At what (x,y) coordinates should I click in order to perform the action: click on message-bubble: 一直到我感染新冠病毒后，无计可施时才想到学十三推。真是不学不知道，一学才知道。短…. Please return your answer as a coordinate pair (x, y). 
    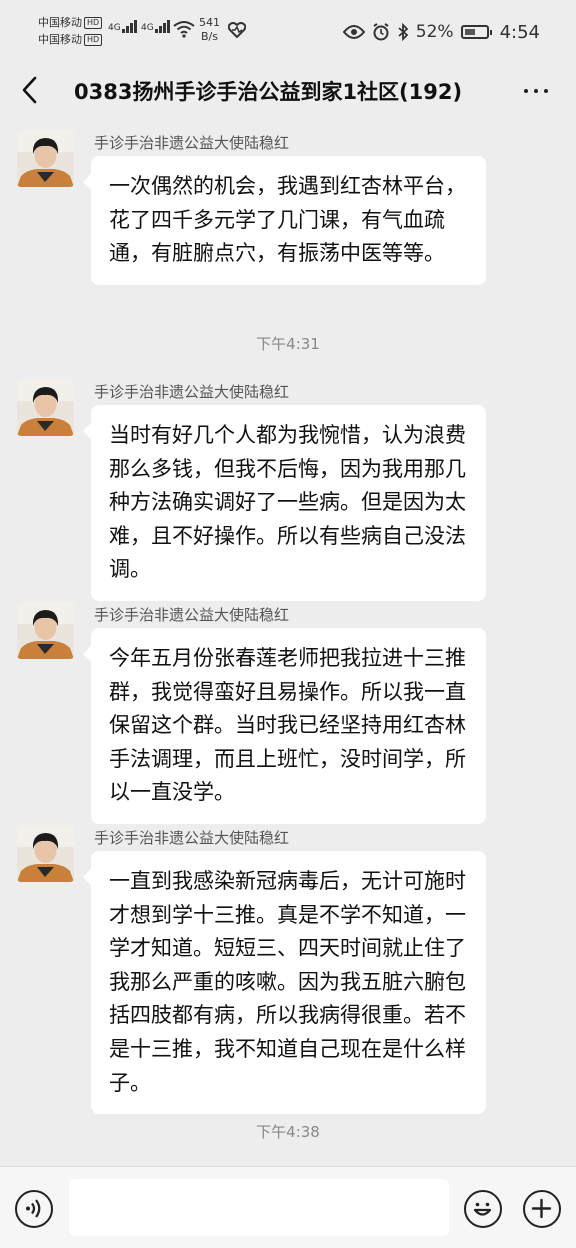
    Looking at the image, I should click on (284, 983).